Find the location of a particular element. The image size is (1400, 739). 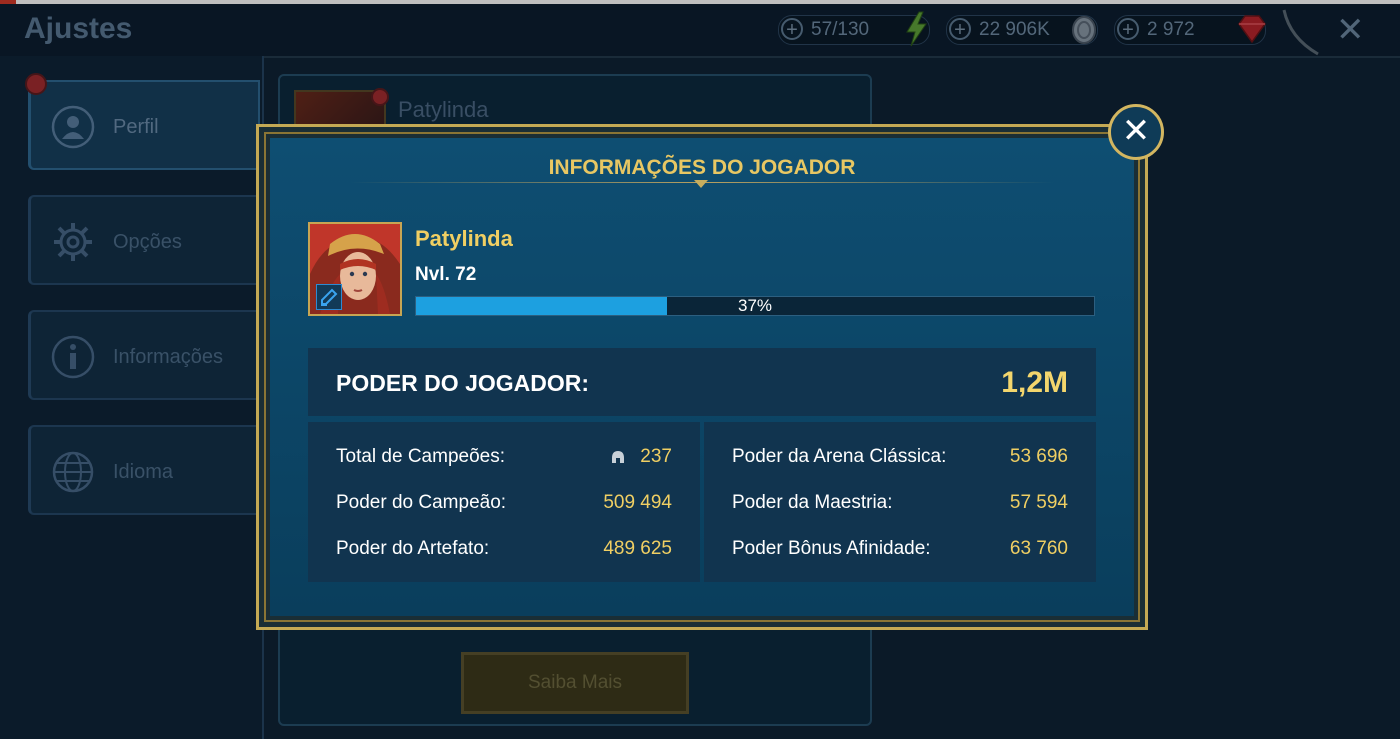

stat-label: Poder do Artefato: is located at coordinates (413, 548).